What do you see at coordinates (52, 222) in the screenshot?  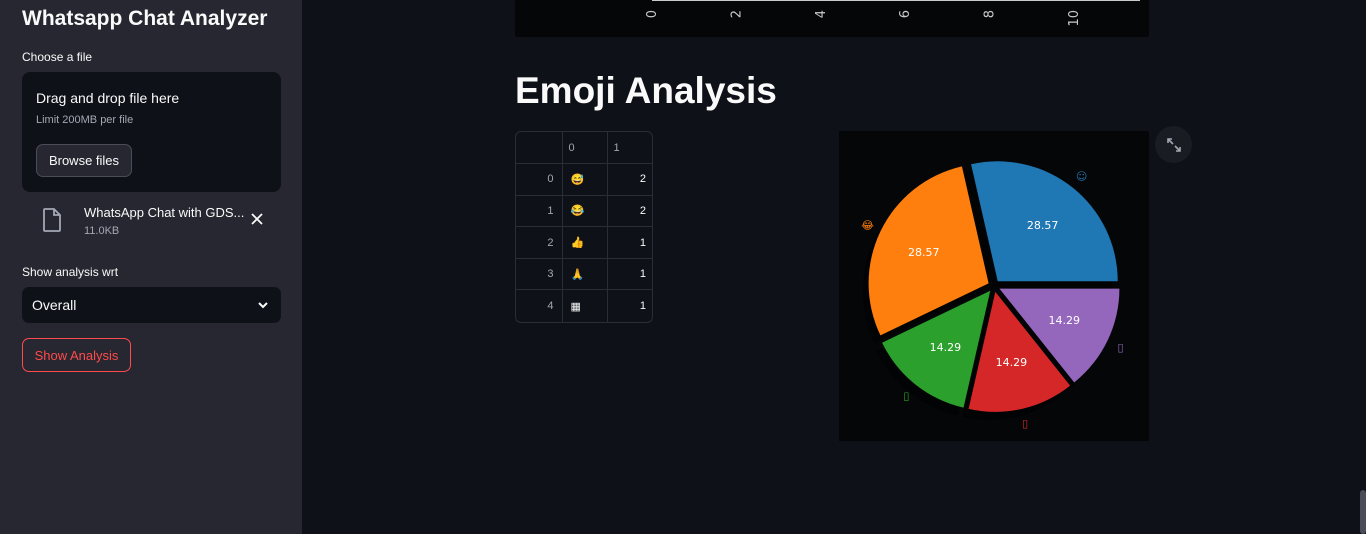 I see `file-icon` at bounding box center [52, 222].